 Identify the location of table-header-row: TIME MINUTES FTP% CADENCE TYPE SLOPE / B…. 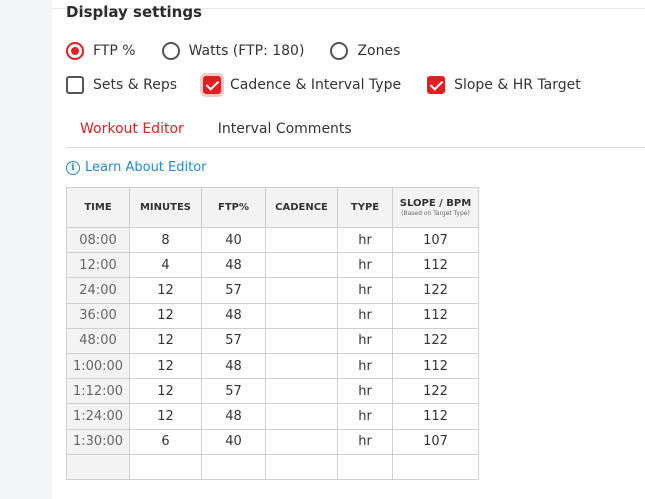
(272, 207).